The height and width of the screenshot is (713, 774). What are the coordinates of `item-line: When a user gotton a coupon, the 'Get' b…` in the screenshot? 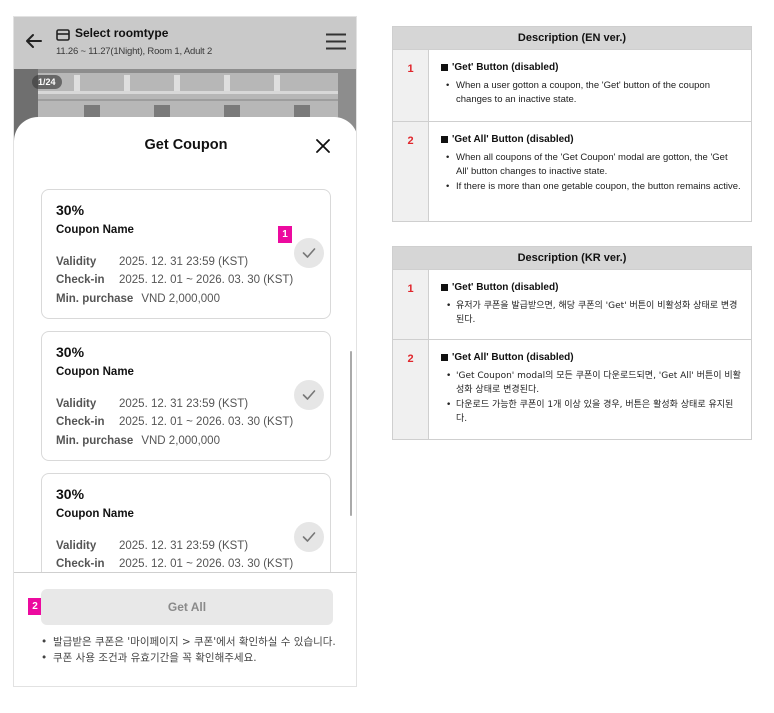 It's located at (591, 93).